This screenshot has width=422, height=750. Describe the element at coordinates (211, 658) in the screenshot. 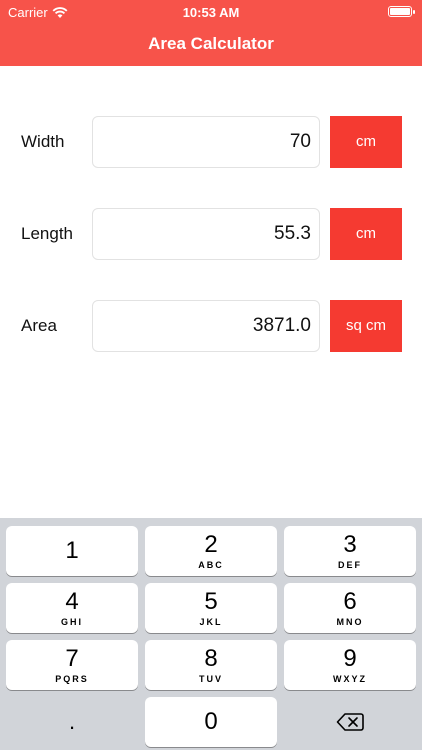

I see `key-digit: 8` at that location.